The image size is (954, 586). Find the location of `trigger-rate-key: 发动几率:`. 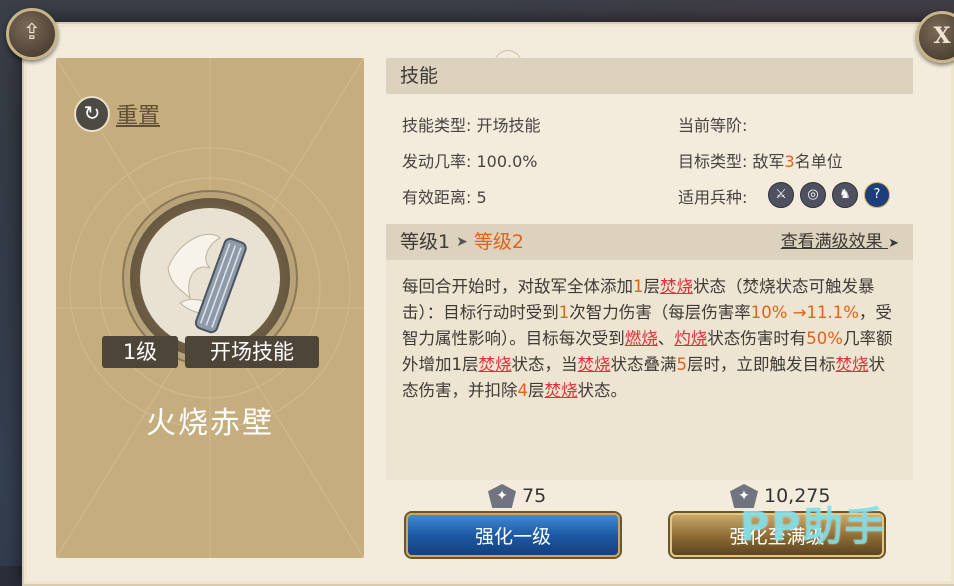

trigger-rate-key: 发动几率: is located at coordinates (437, 161).